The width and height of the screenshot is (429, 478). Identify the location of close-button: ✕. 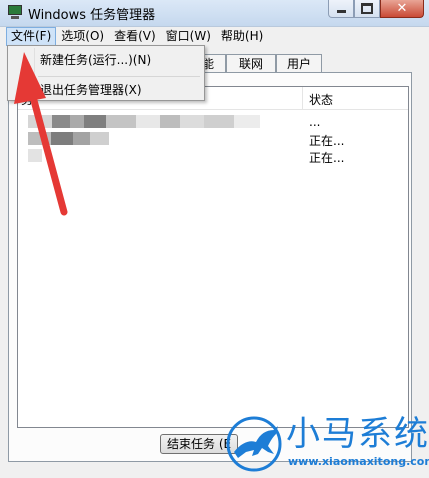
(402, 9).